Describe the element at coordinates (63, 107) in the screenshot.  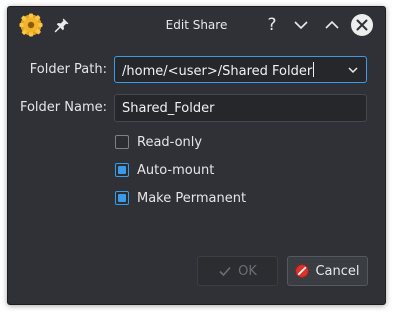
I see `folder-name-label: Folder Name:` at that location.